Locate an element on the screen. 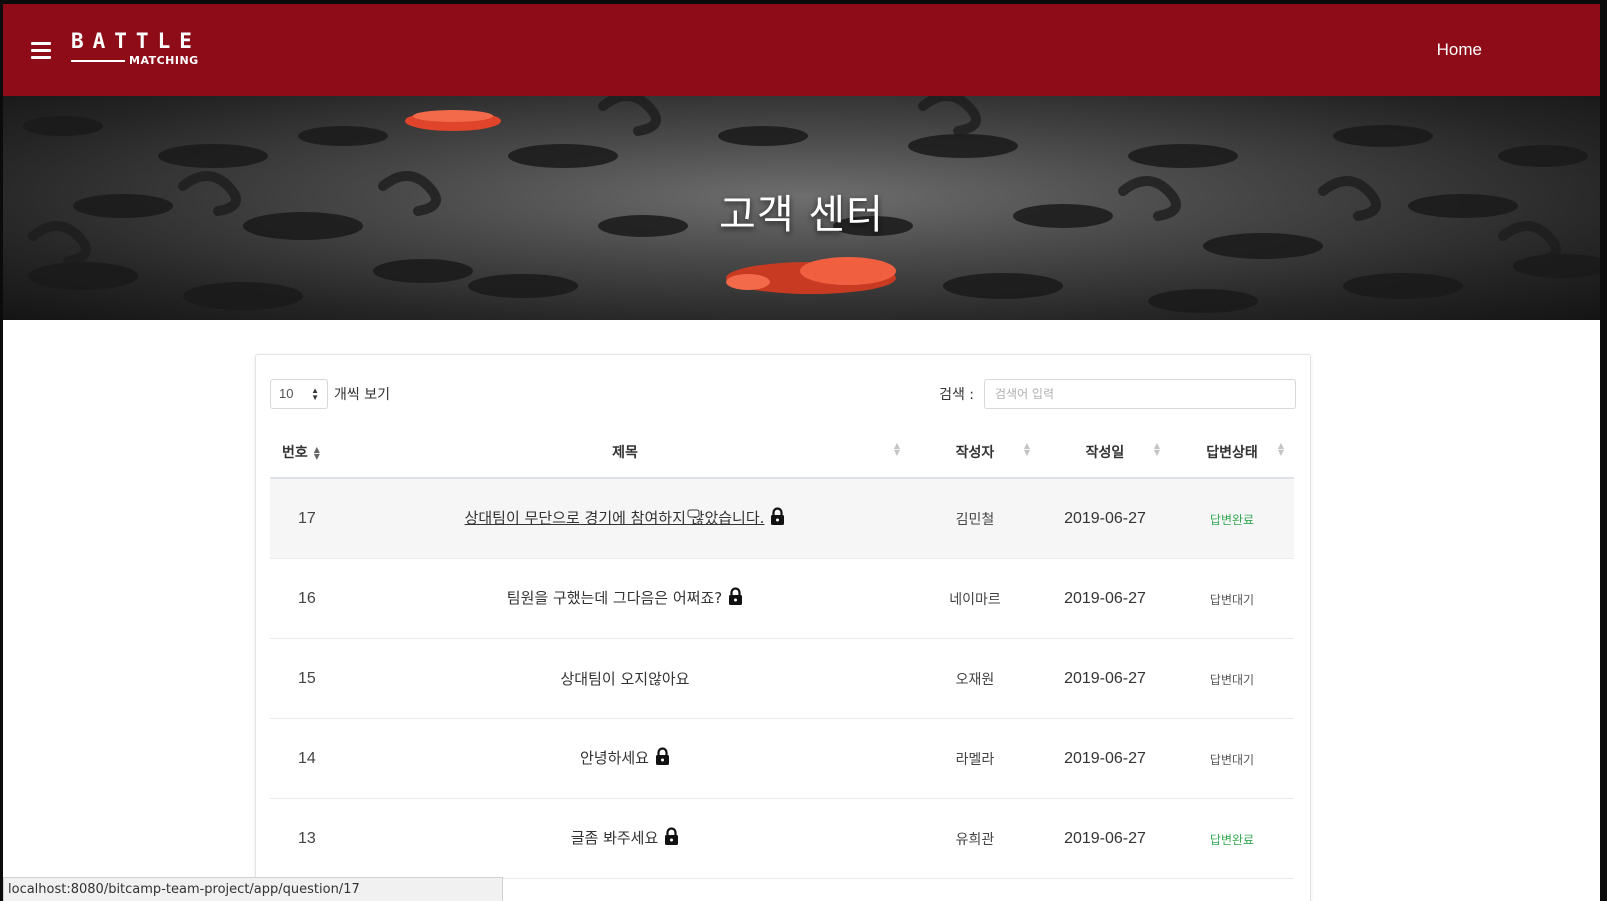 The width and height of the screenshot is (1607, 901). page-length-label: 개씩 보기 is located at coordinates (362, 395).